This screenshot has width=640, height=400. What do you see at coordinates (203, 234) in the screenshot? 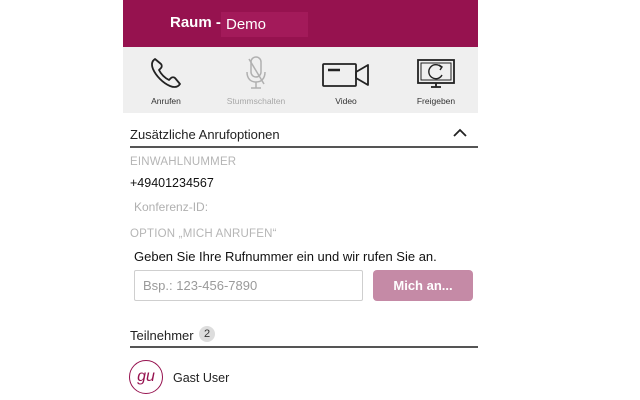
I see `call-me-option-label: OPTION „MICH ANRUFEN“` at bounding box center [203, 234].